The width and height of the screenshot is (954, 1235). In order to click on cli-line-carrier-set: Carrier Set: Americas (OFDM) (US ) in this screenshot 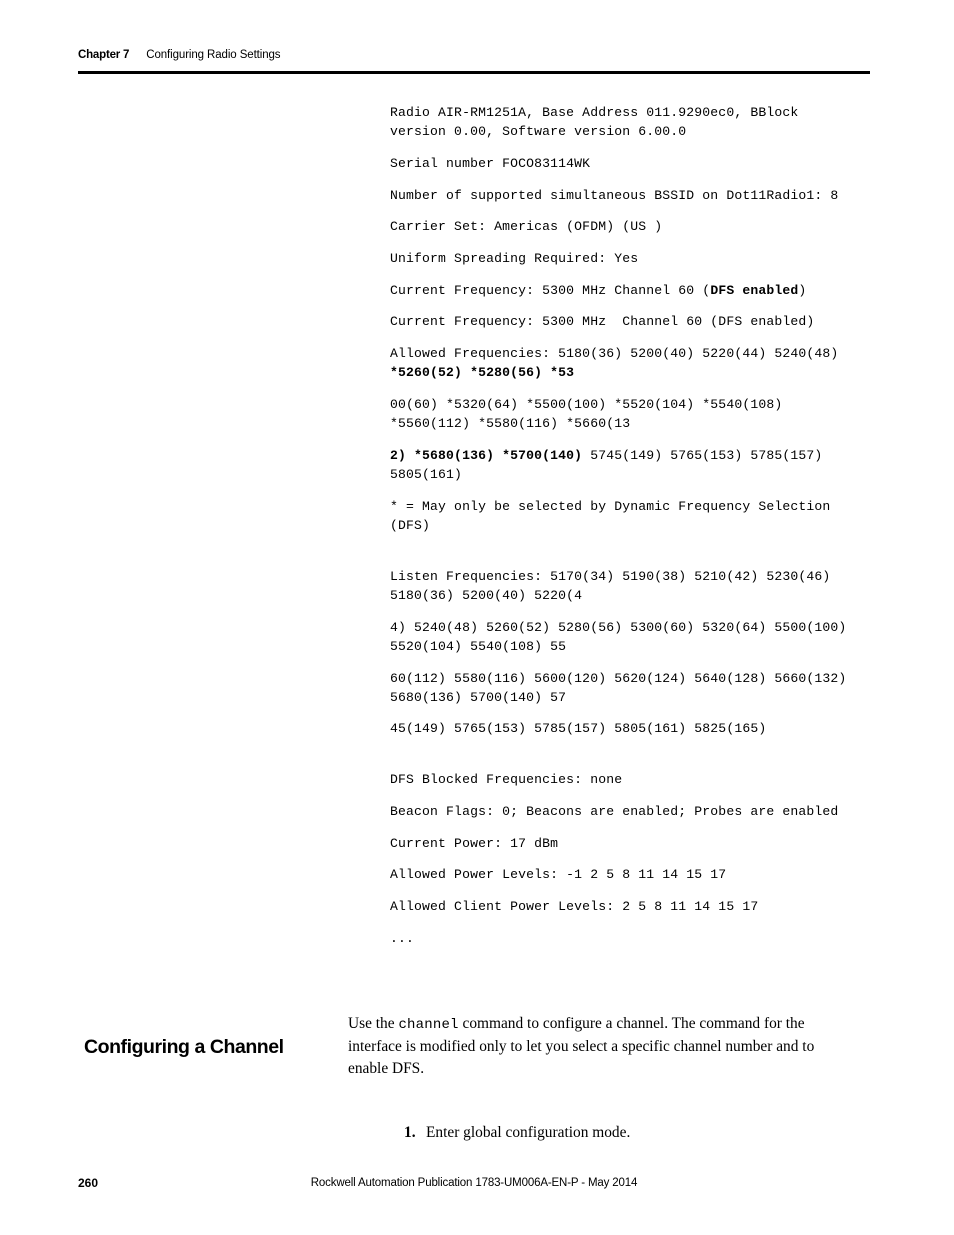, I will do `click(526, 227)`.